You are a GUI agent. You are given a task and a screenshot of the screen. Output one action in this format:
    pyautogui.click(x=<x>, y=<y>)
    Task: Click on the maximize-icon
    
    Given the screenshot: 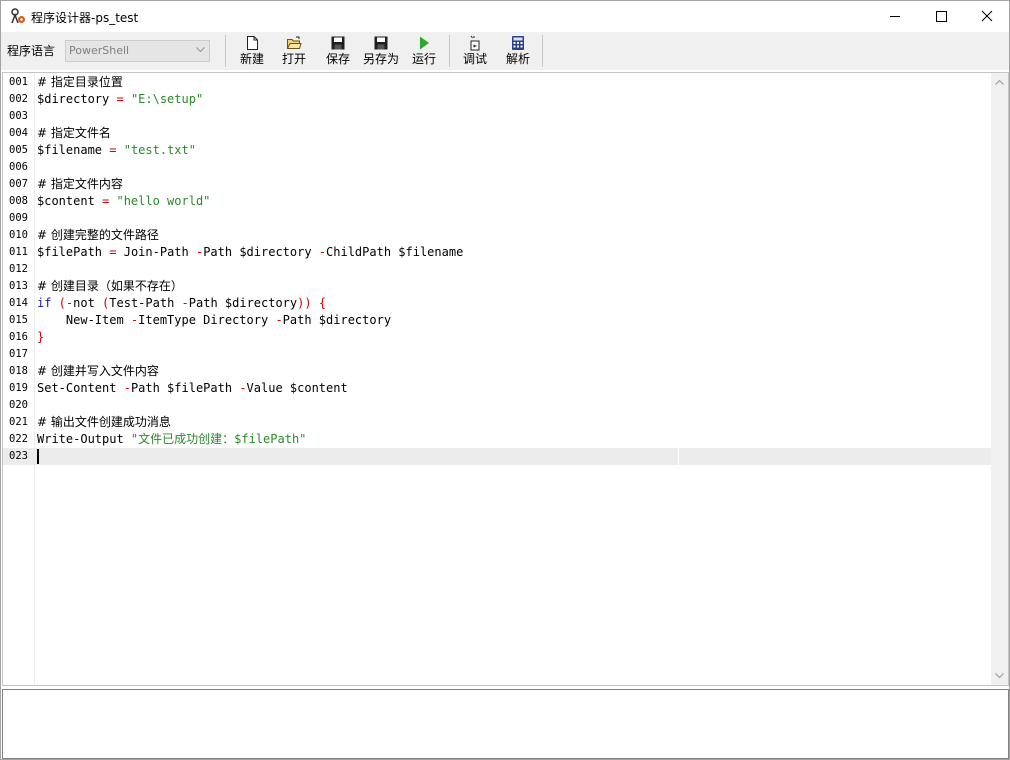 What is the action you would take?
    pyautogui.click(x=941, y=16)
    